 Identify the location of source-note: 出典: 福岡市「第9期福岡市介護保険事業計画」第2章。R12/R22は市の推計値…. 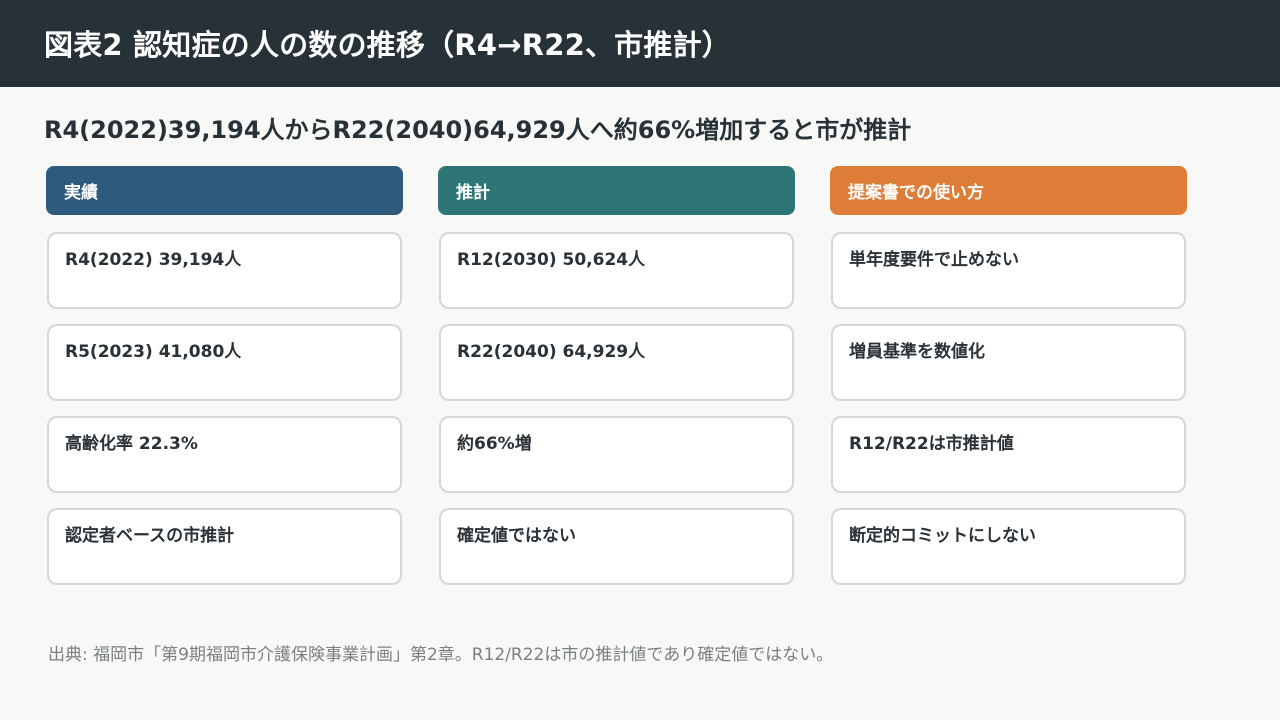
(441, 655).